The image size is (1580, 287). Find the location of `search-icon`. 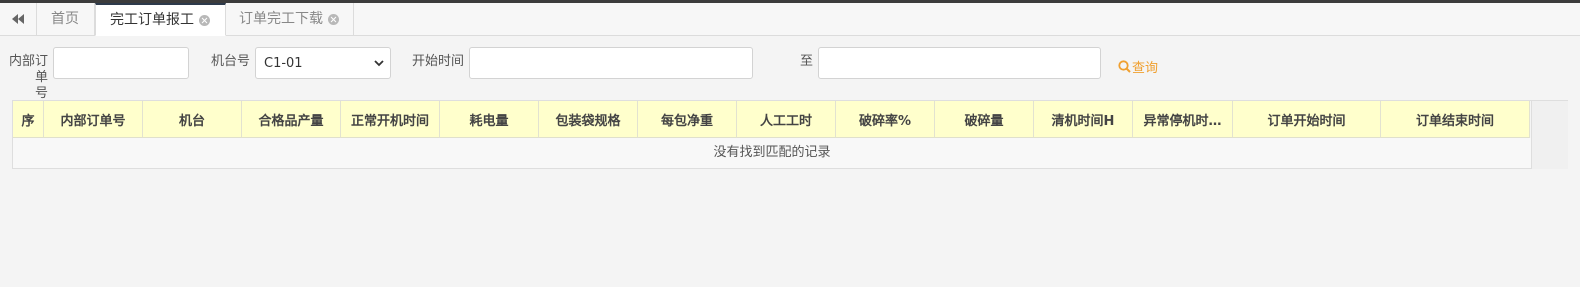

search-icon is located at coordinates (1124, 66).